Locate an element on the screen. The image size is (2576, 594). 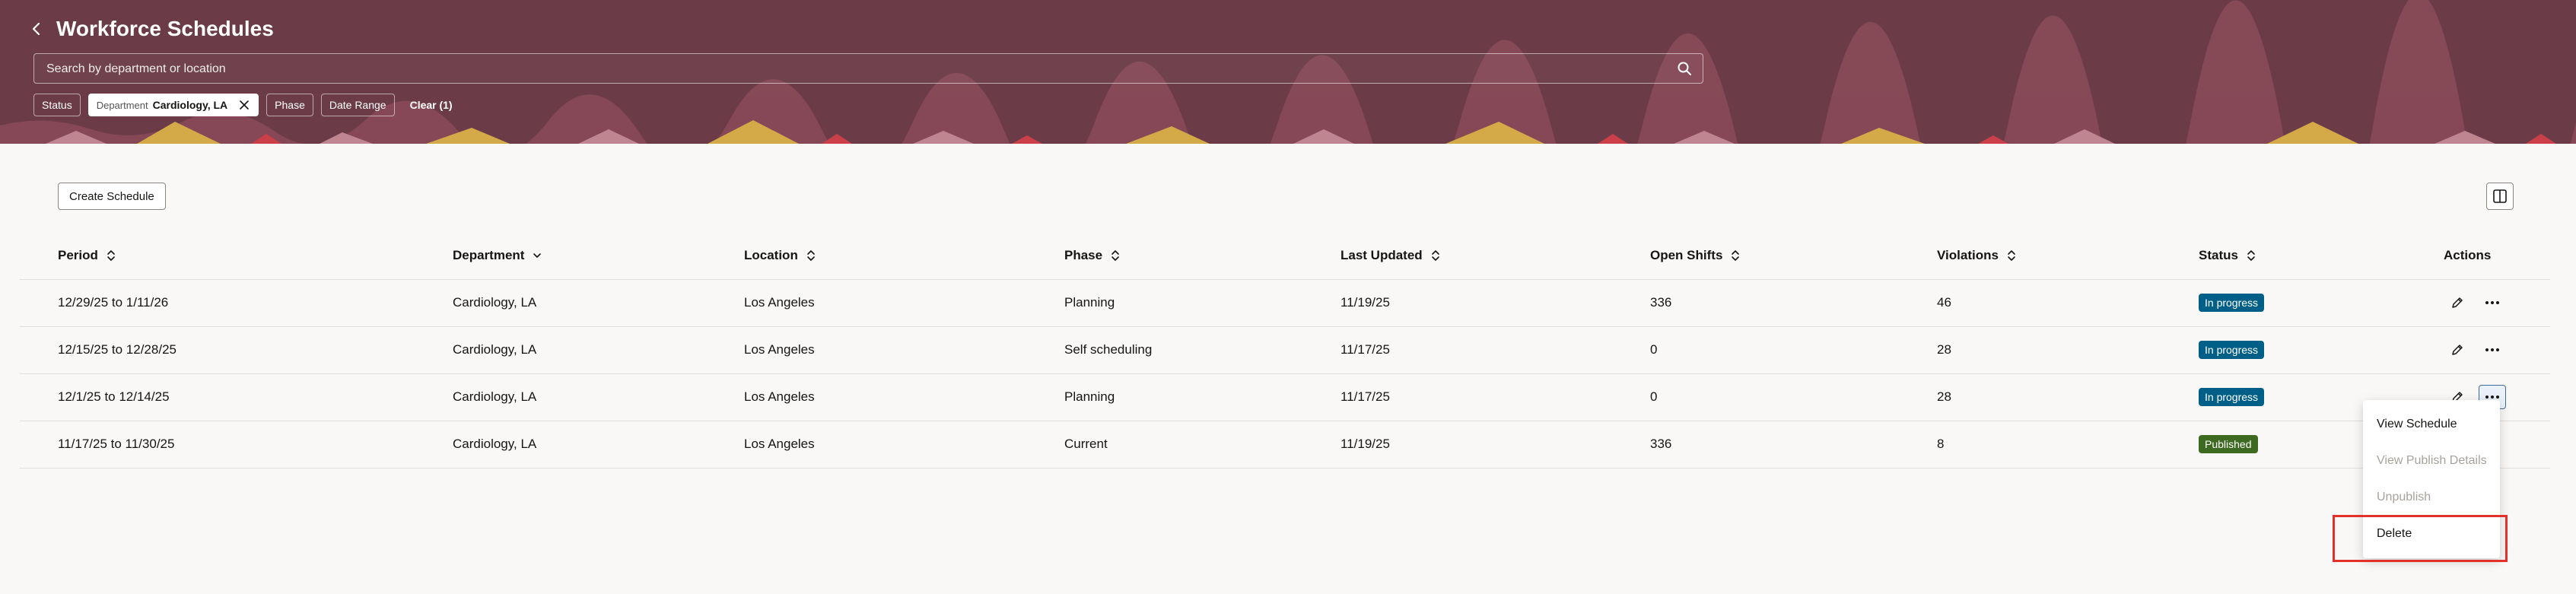
column-header-status: Status is located at coordinates (2227, 256).